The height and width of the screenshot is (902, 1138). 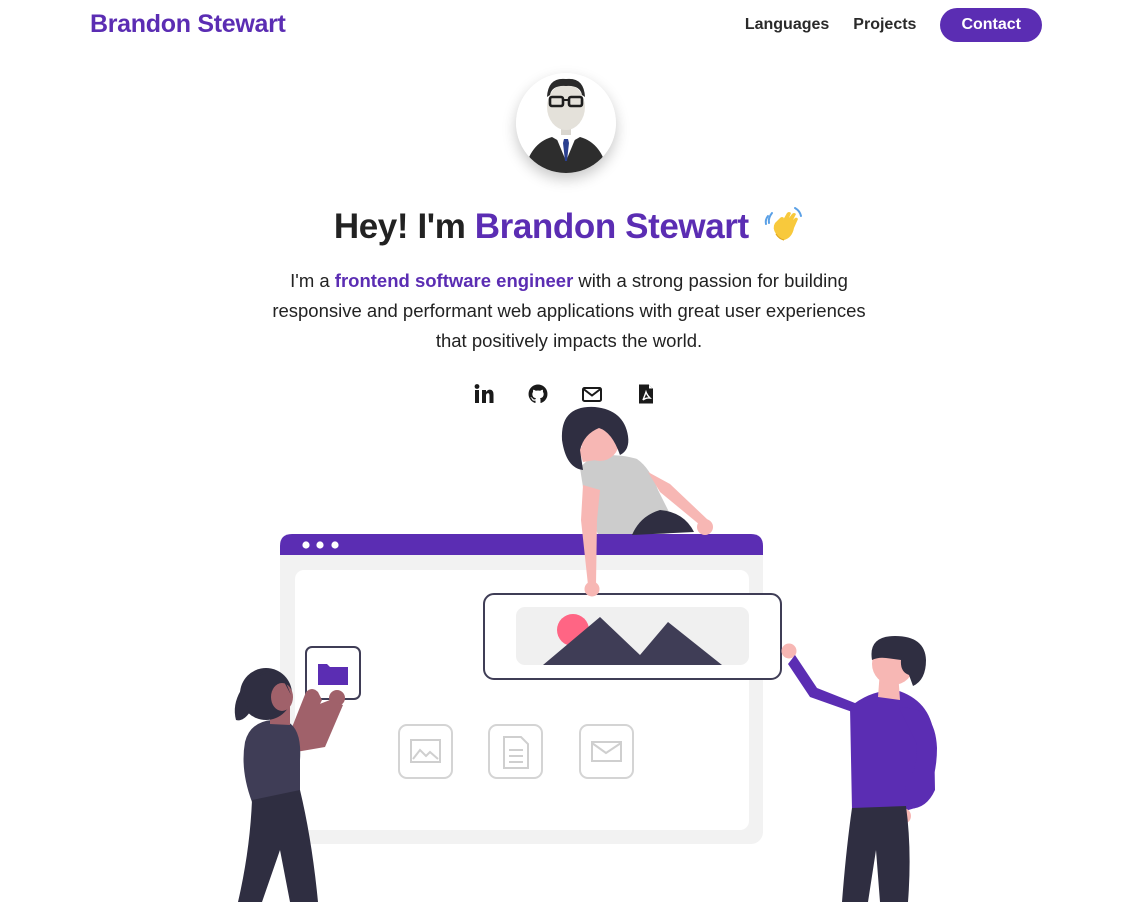 I want to click on hero-title: Hey! I'm Brandon Stewart, so click(x=569, y=225).